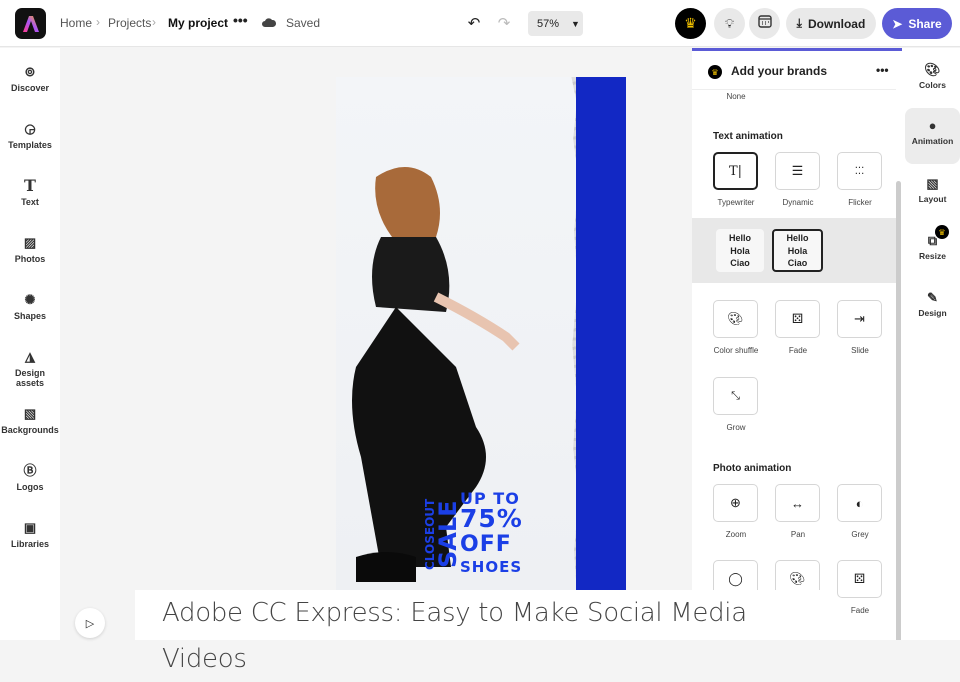 This screenshot has width=960, height=682. I want to click on rail-item-layout: ▧ Layout, so click(932, 190).